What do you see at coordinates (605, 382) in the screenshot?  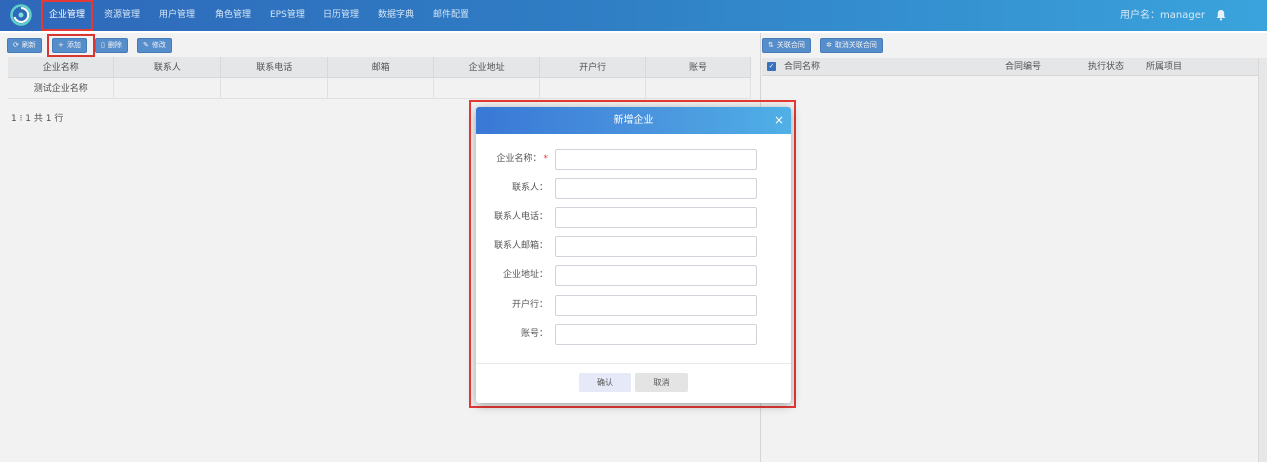 I see `confirm-button: 确认` at bounding box center [605, 382].